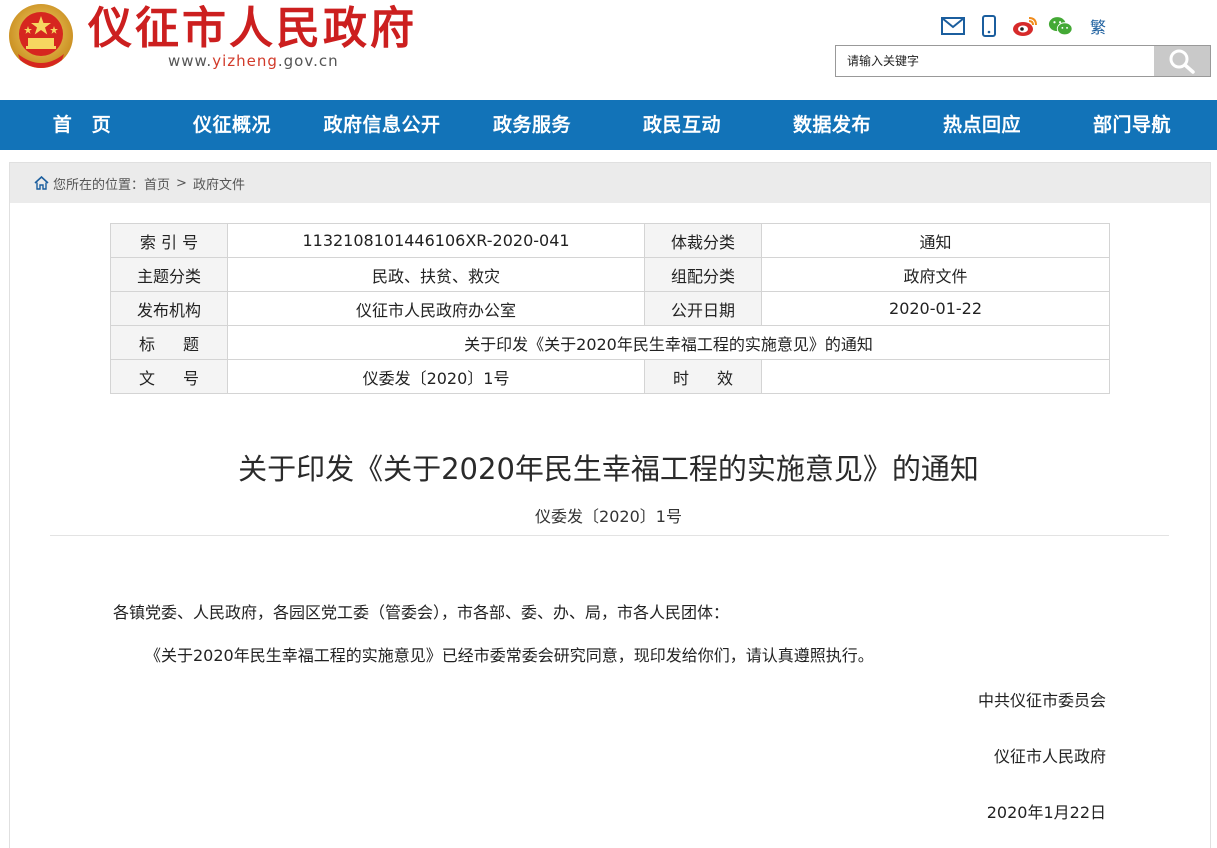  What do you see at coordinates (532, 125) in the screenshot?
I see `nav-item-services: 政务服务` at bounding box center [532, 125].